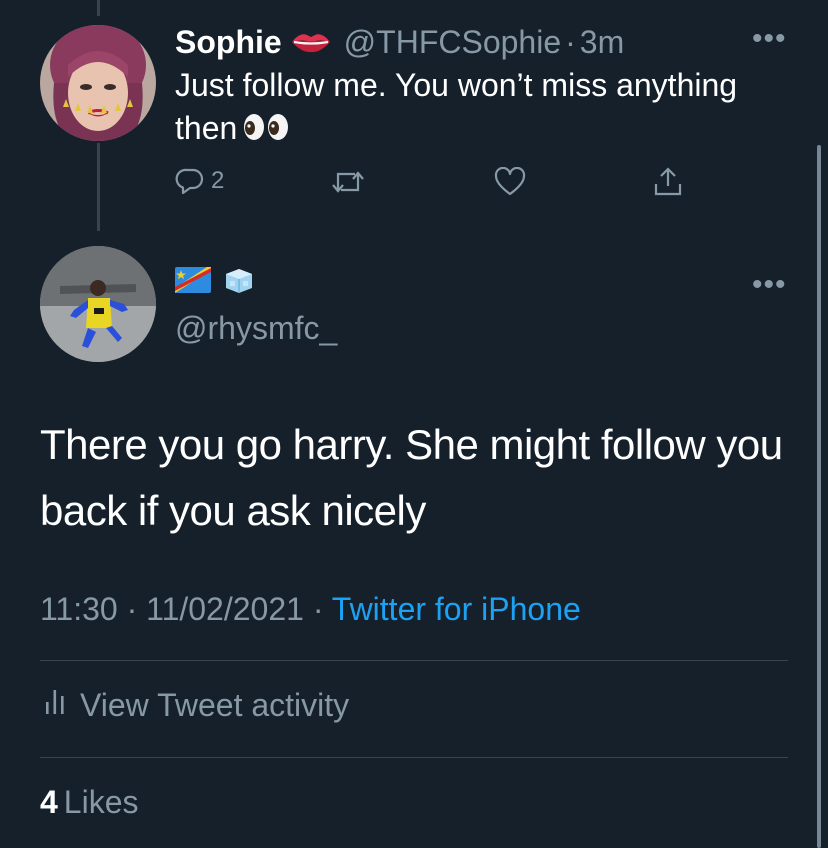 This screenshot has width=828, height=848. What do you see at coordinates (101, 802) in the screenshot?
I see `likes-label: Likes` at bounding box center [101, 802].